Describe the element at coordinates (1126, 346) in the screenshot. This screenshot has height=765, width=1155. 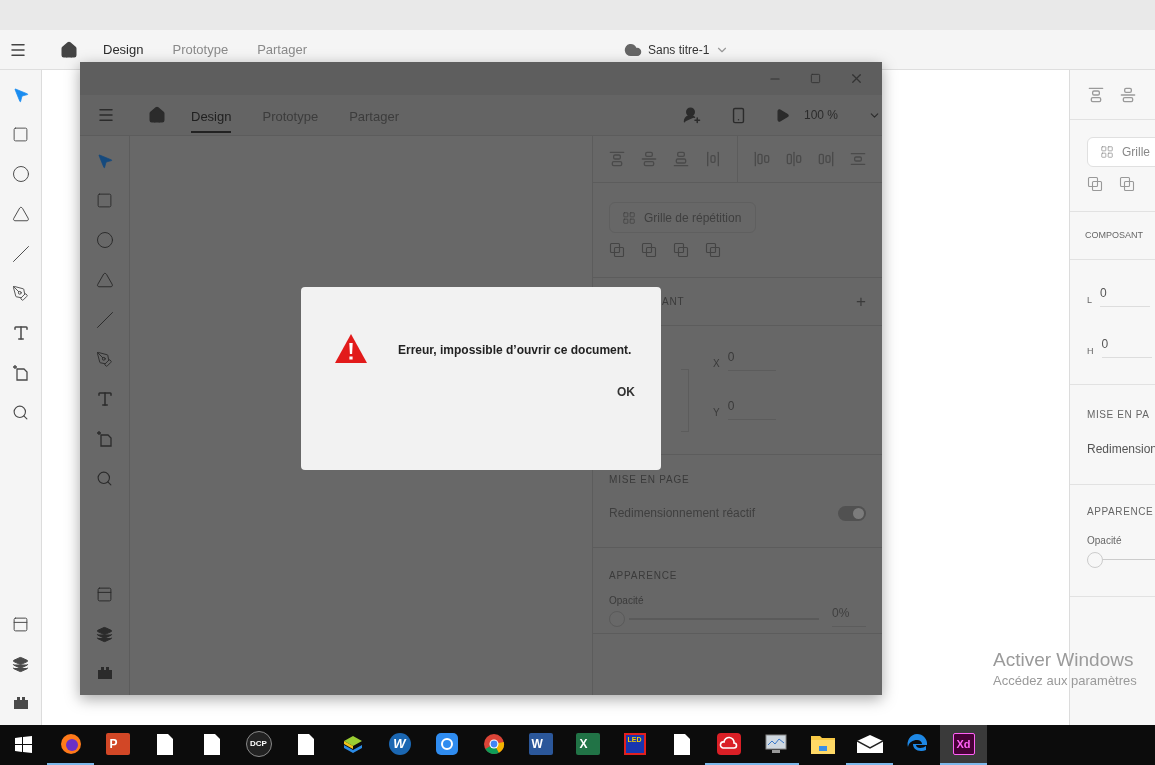
I see `height-field: 0` at that location.